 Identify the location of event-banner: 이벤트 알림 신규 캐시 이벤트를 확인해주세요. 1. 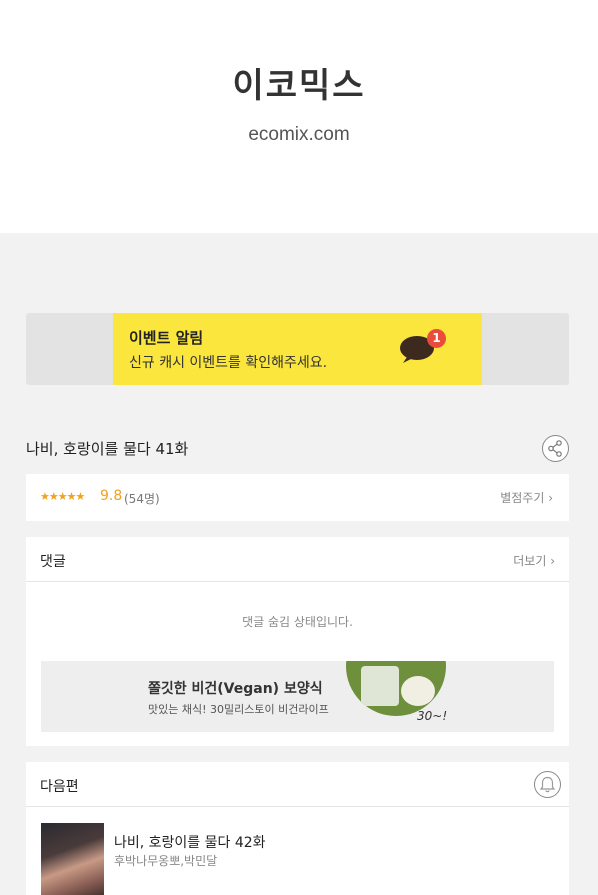
(297, 349).